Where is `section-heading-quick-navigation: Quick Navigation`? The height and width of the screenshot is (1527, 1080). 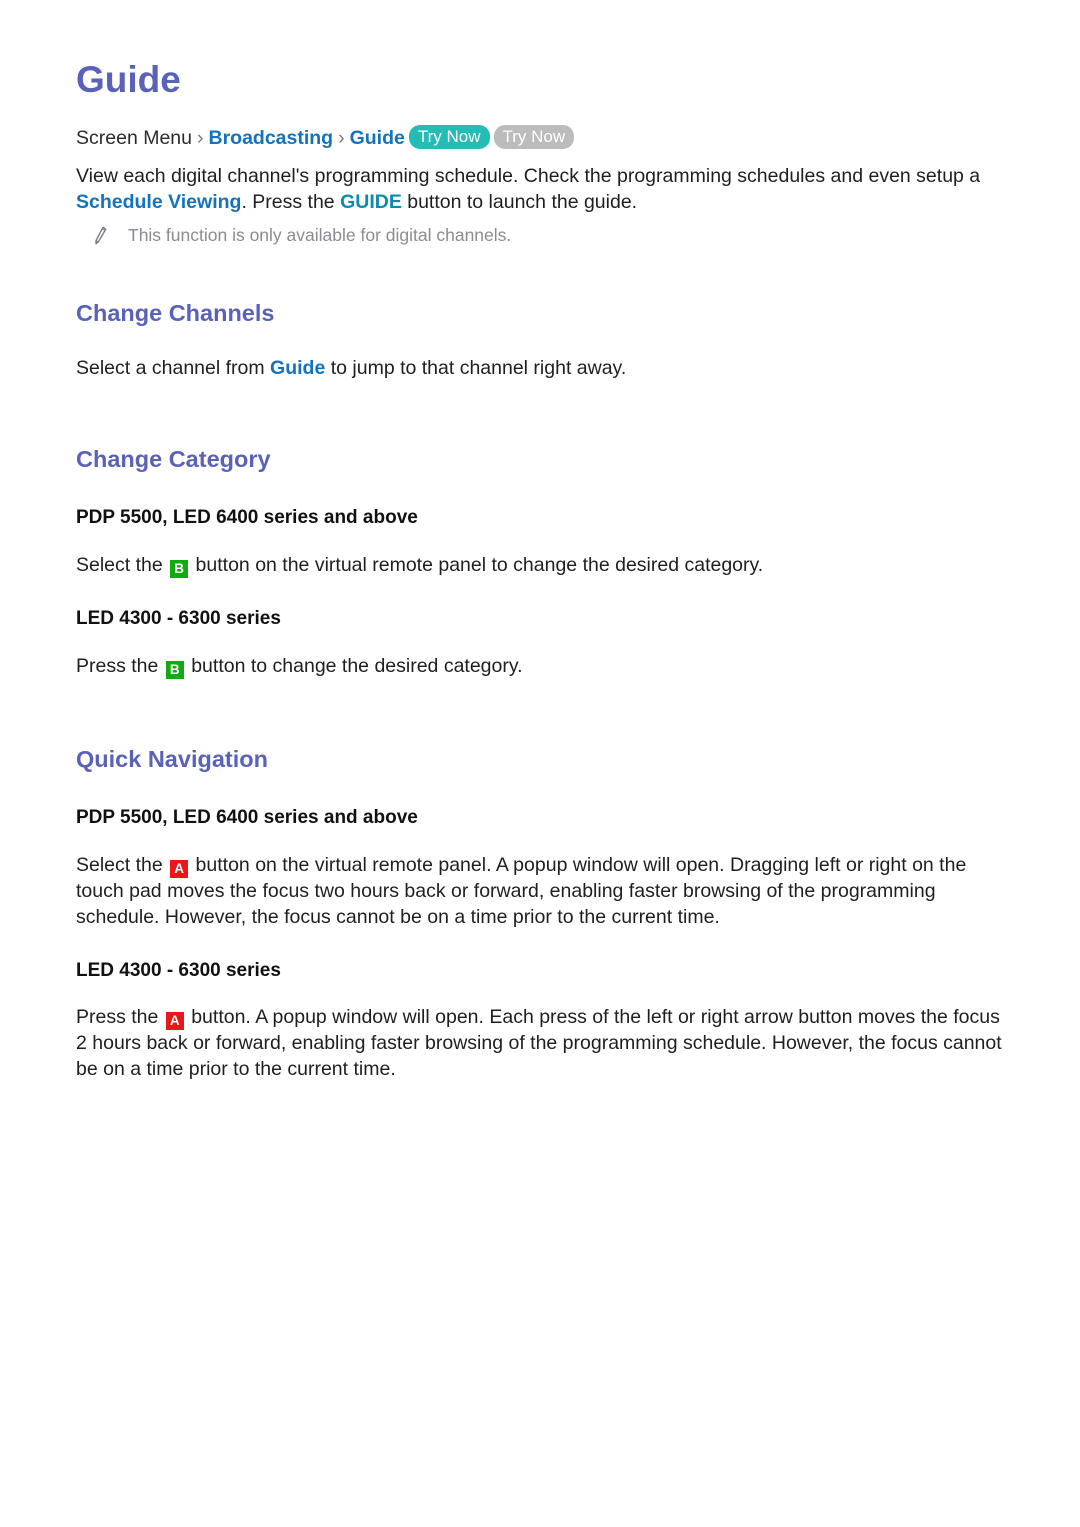 section-heading-quick-navigation: Quick Navigation is located at coordinates (172, 758).